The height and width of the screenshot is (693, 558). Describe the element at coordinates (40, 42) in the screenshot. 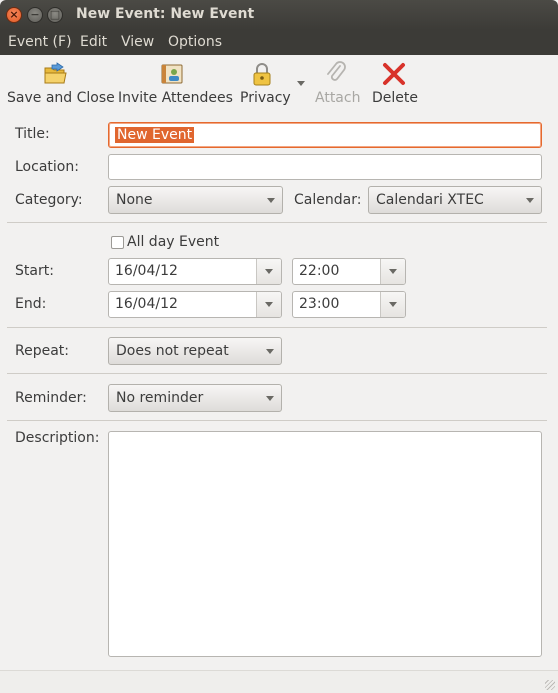

I see `menu-event: Event (F)` at that location.